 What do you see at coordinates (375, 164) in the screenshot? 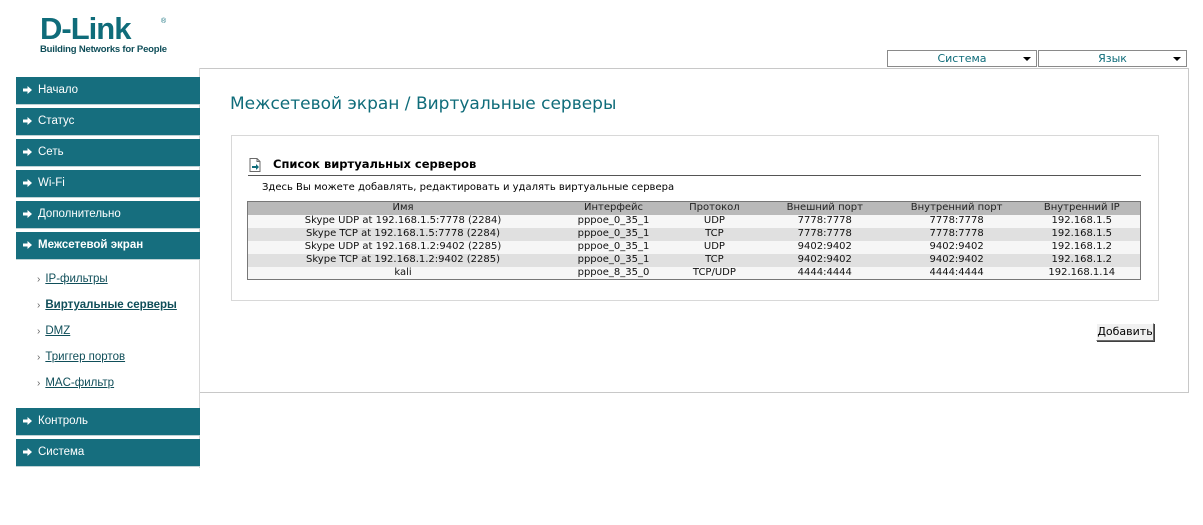
I see `panel-title: Список виртуальных серверов` at bounding box center [375, 164].